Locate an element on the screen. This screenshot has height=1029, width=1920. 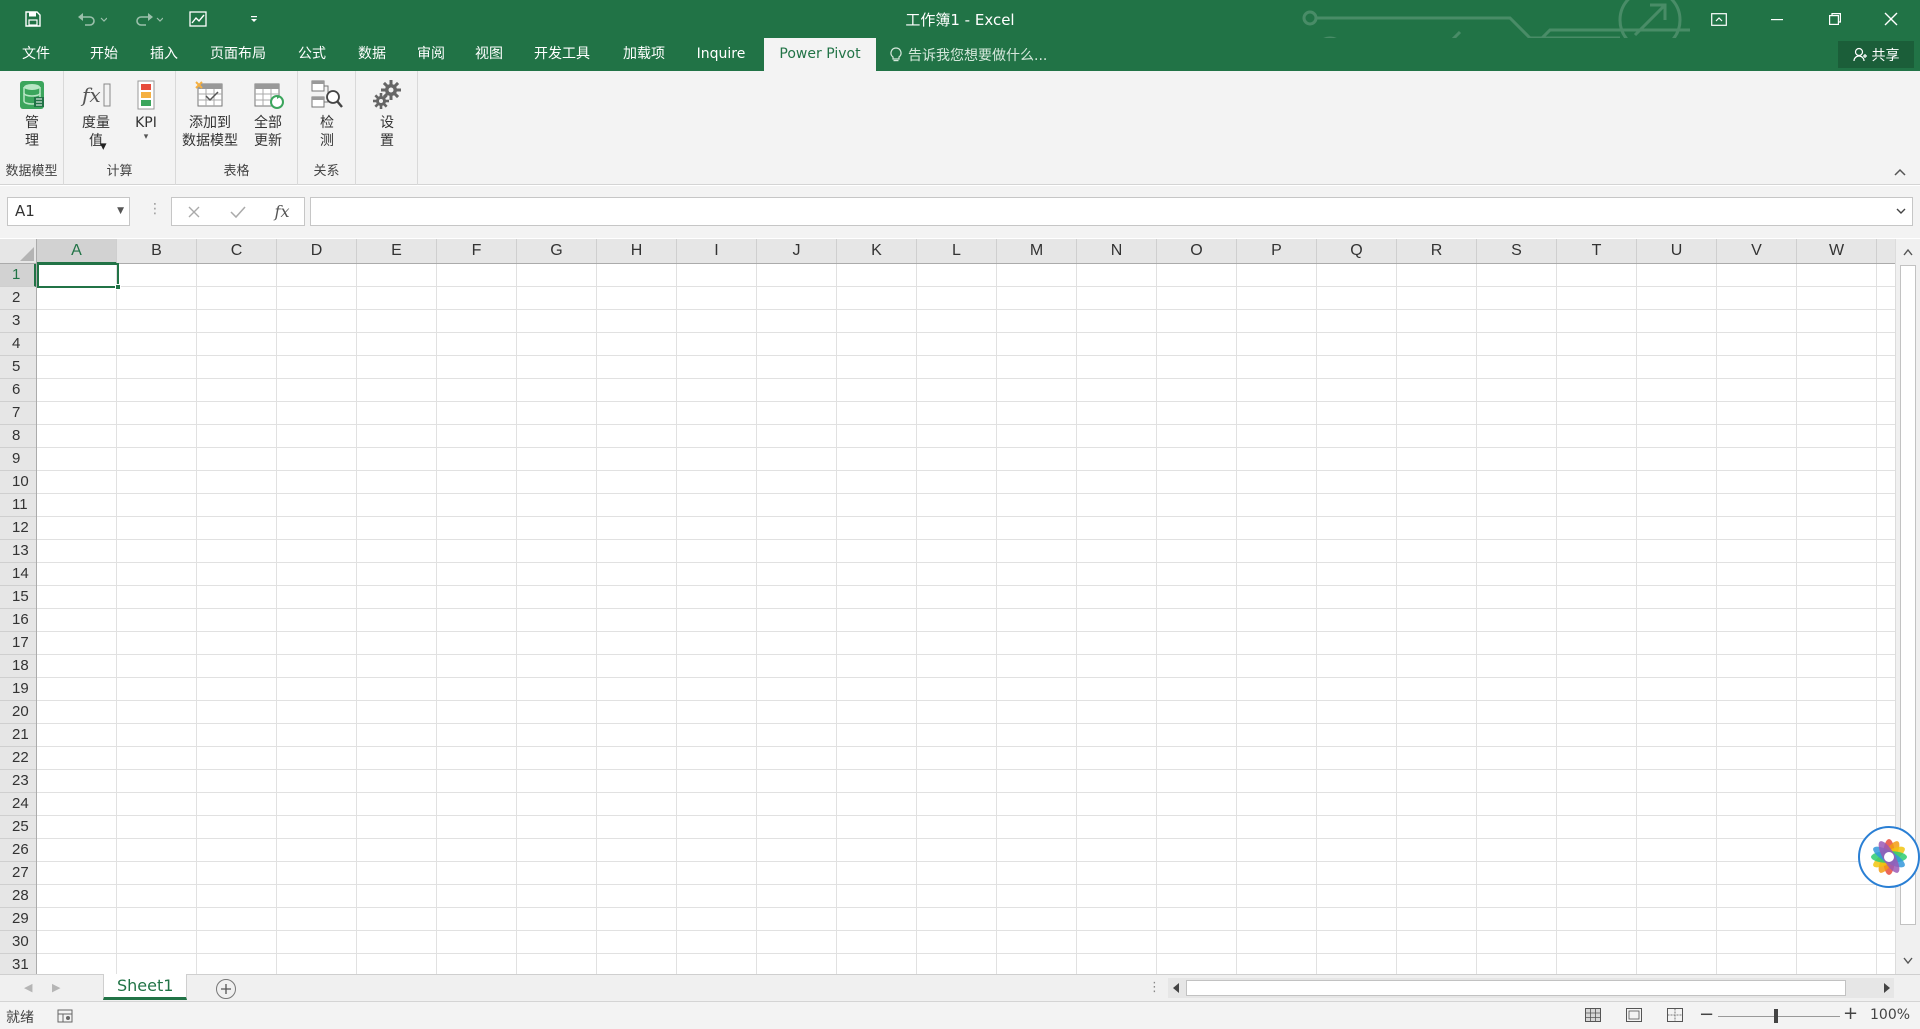
column-header: N is located at coordinates (1117, 251).